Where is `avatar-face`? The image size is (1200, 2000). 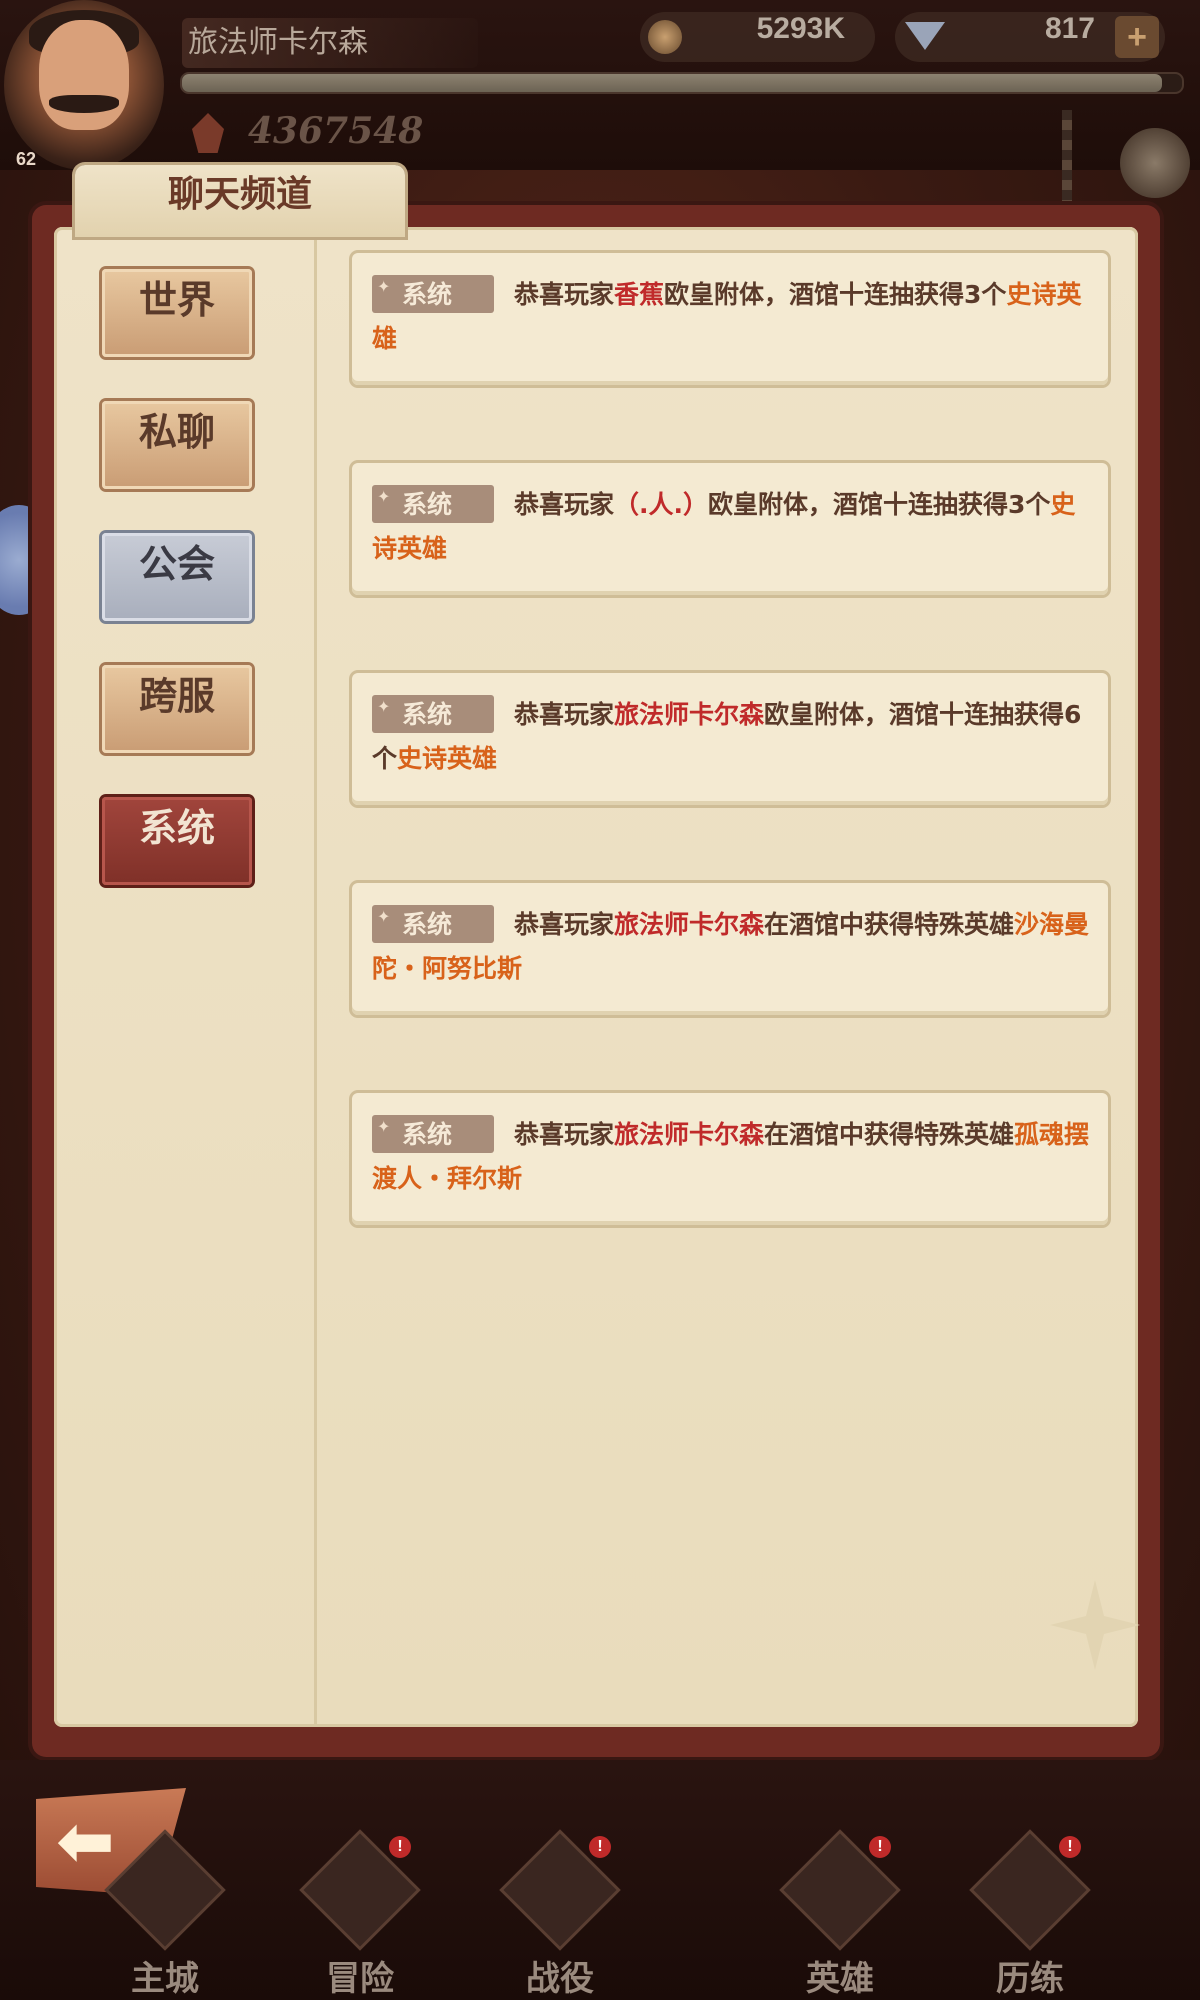 avatar-face is located at coordinates (84, 75).